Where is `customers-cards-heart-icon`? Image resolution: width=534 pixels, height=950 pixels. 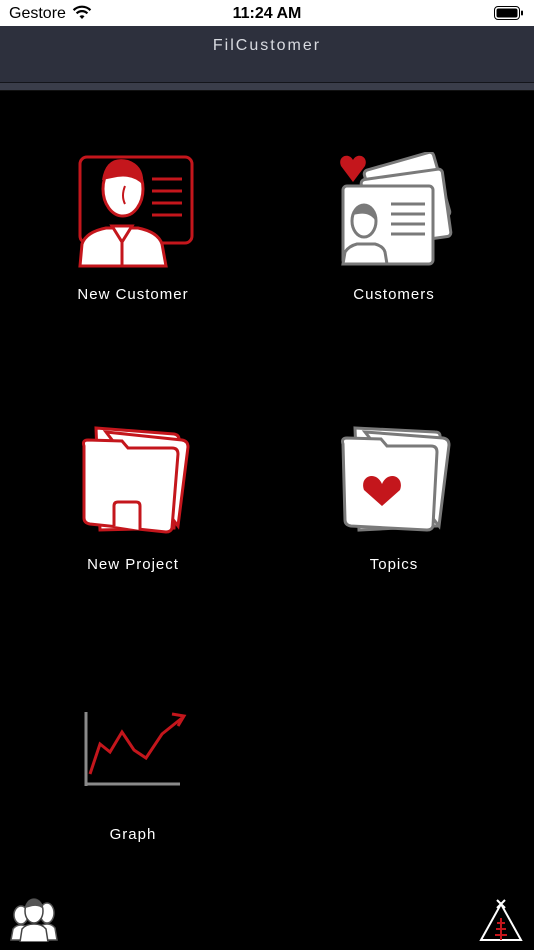 customers-cards-heart-icon is located at coordinates (396, 209).